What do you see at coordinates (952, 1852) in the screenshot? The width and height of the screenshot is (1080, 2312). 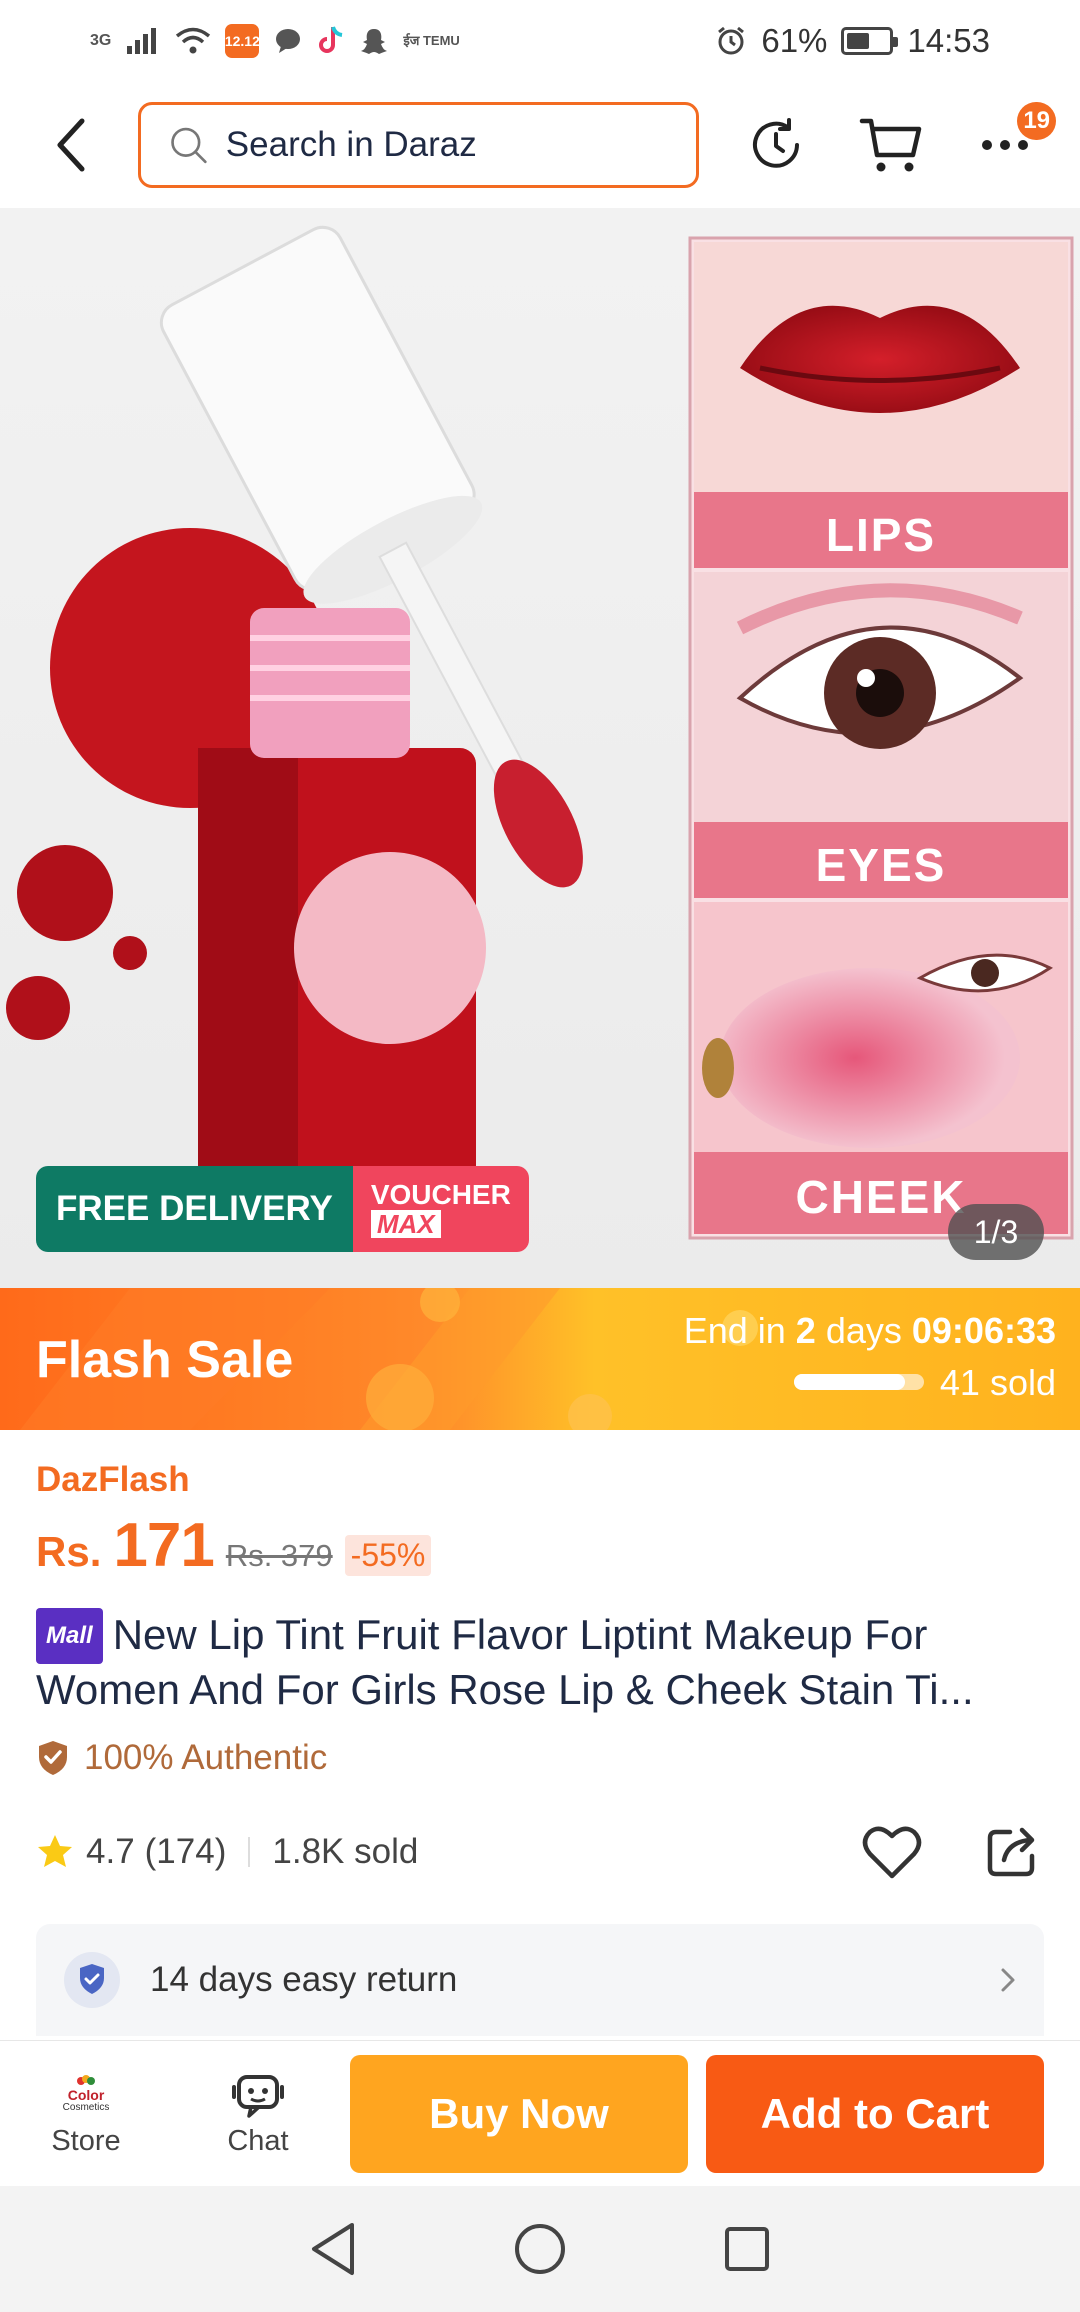 I see `product-actions` at bounding box center [952, 1852].